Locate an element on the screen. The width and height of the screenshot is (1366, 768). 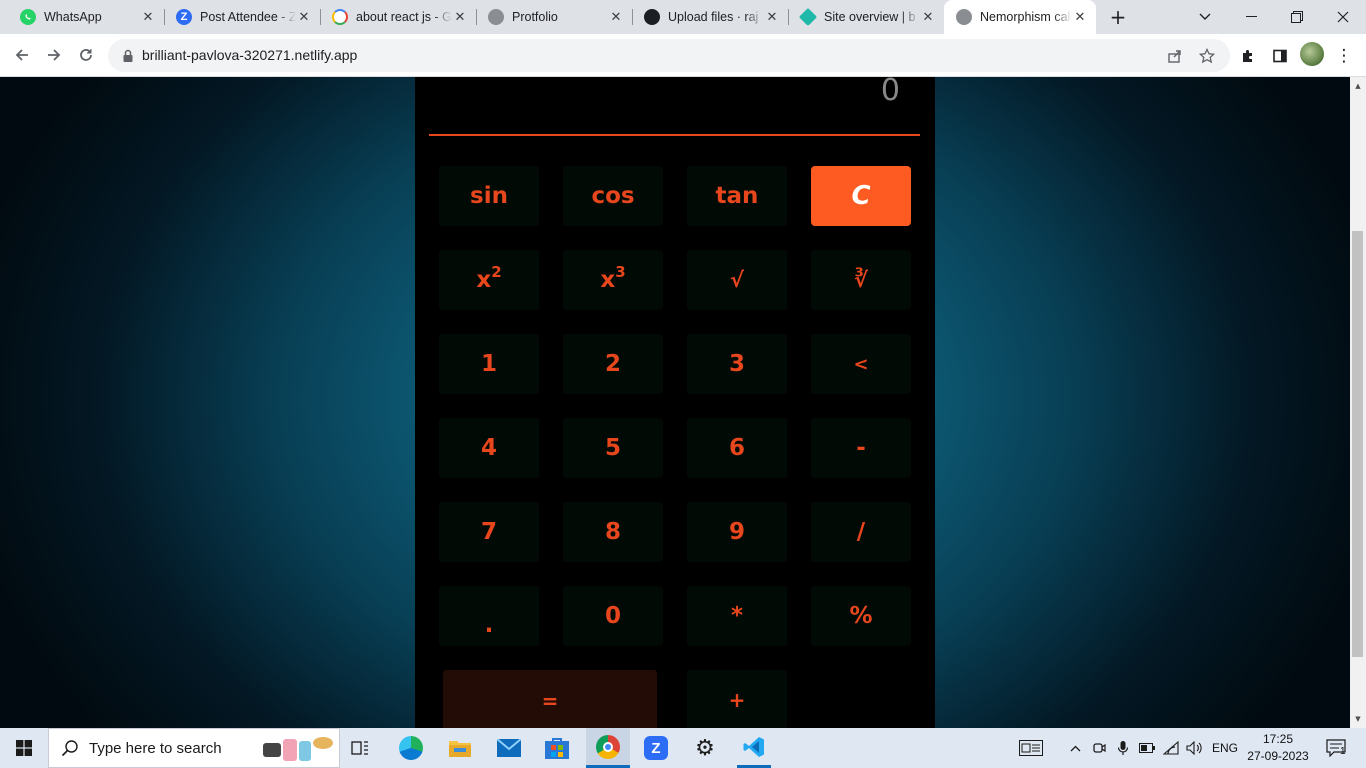
meet-now-icon is located at coordinates (1099, 748).